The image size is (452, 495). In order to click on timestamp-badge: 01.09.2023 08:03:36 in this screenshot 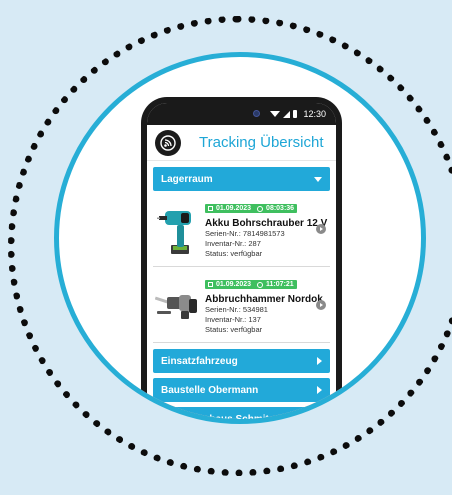, I will do `click(251, 208)`.